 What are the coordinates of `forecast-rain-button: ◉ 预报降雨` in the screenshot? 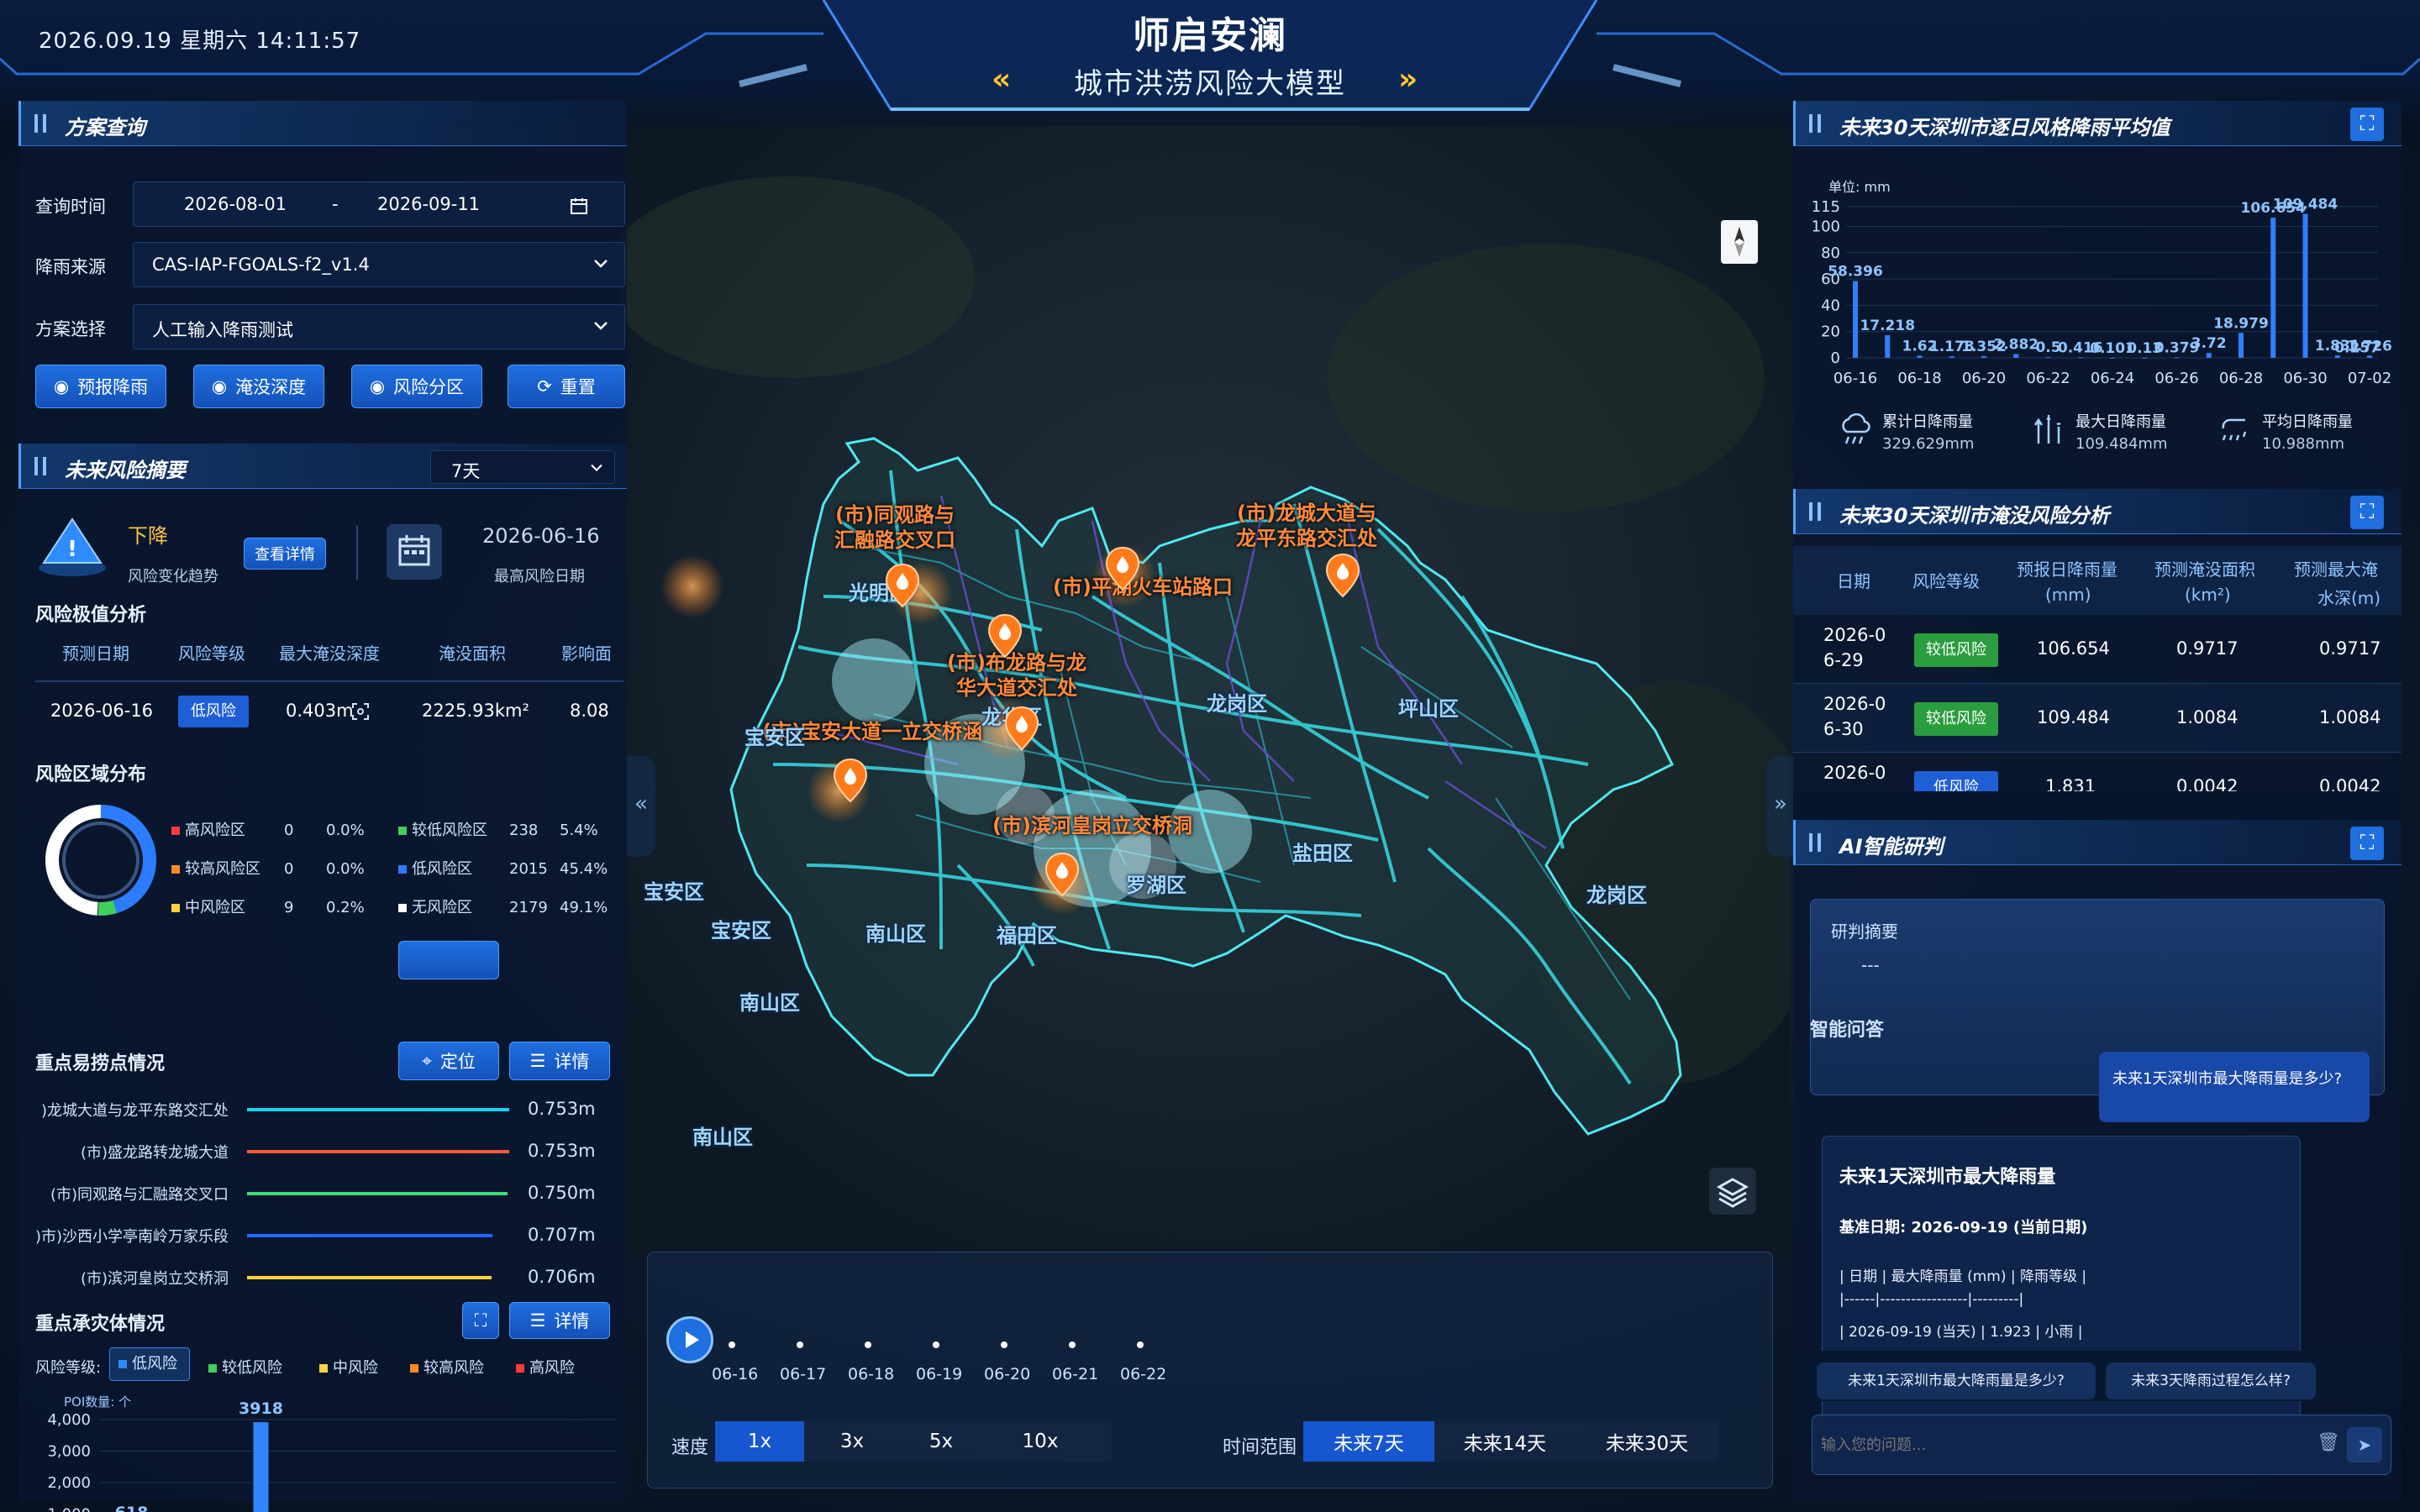 It's located at (100, 386).